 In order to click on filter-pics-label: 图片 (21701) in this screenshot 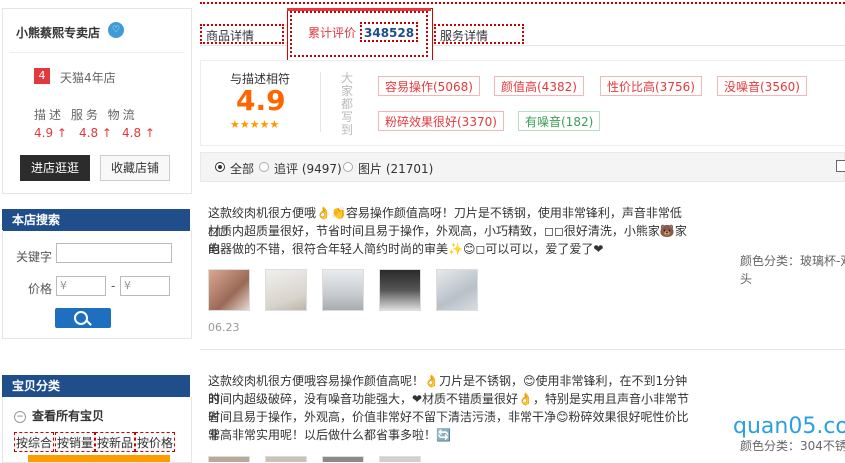, I will do `click(396, 169)`.